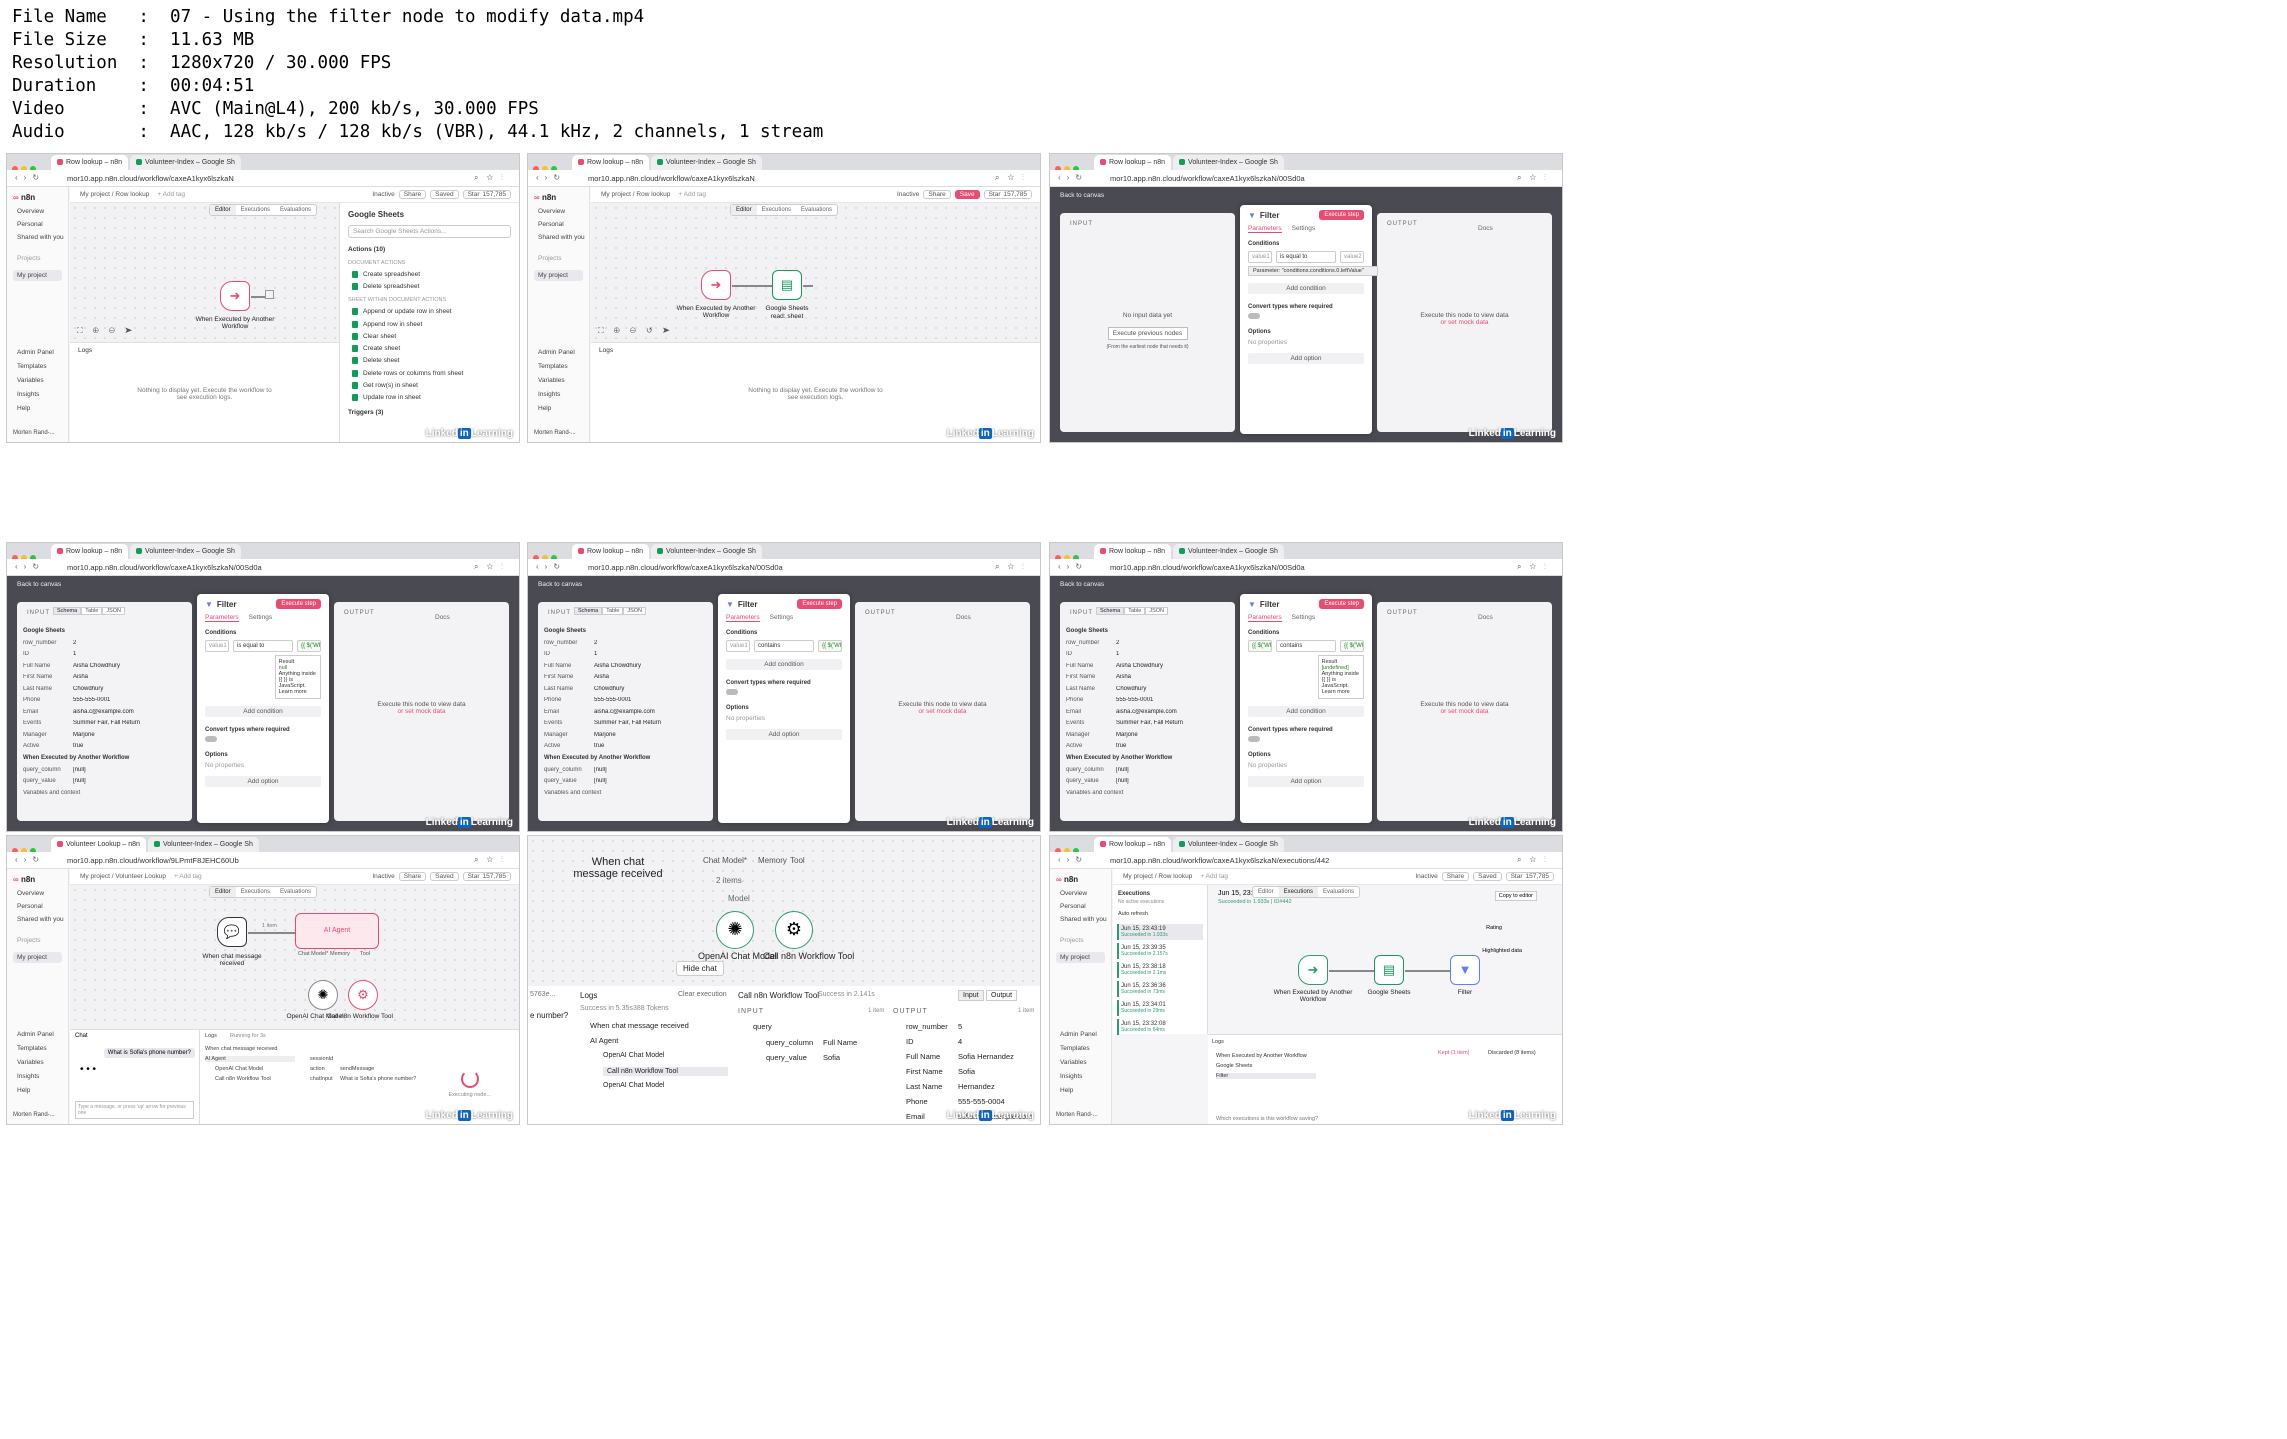 The width and height of the screenshot is (2287, 1439). What do you see at coordinates (784, 646) in the screenshot?
I see `condition-operator: contains` at bounding box center [784, 646].